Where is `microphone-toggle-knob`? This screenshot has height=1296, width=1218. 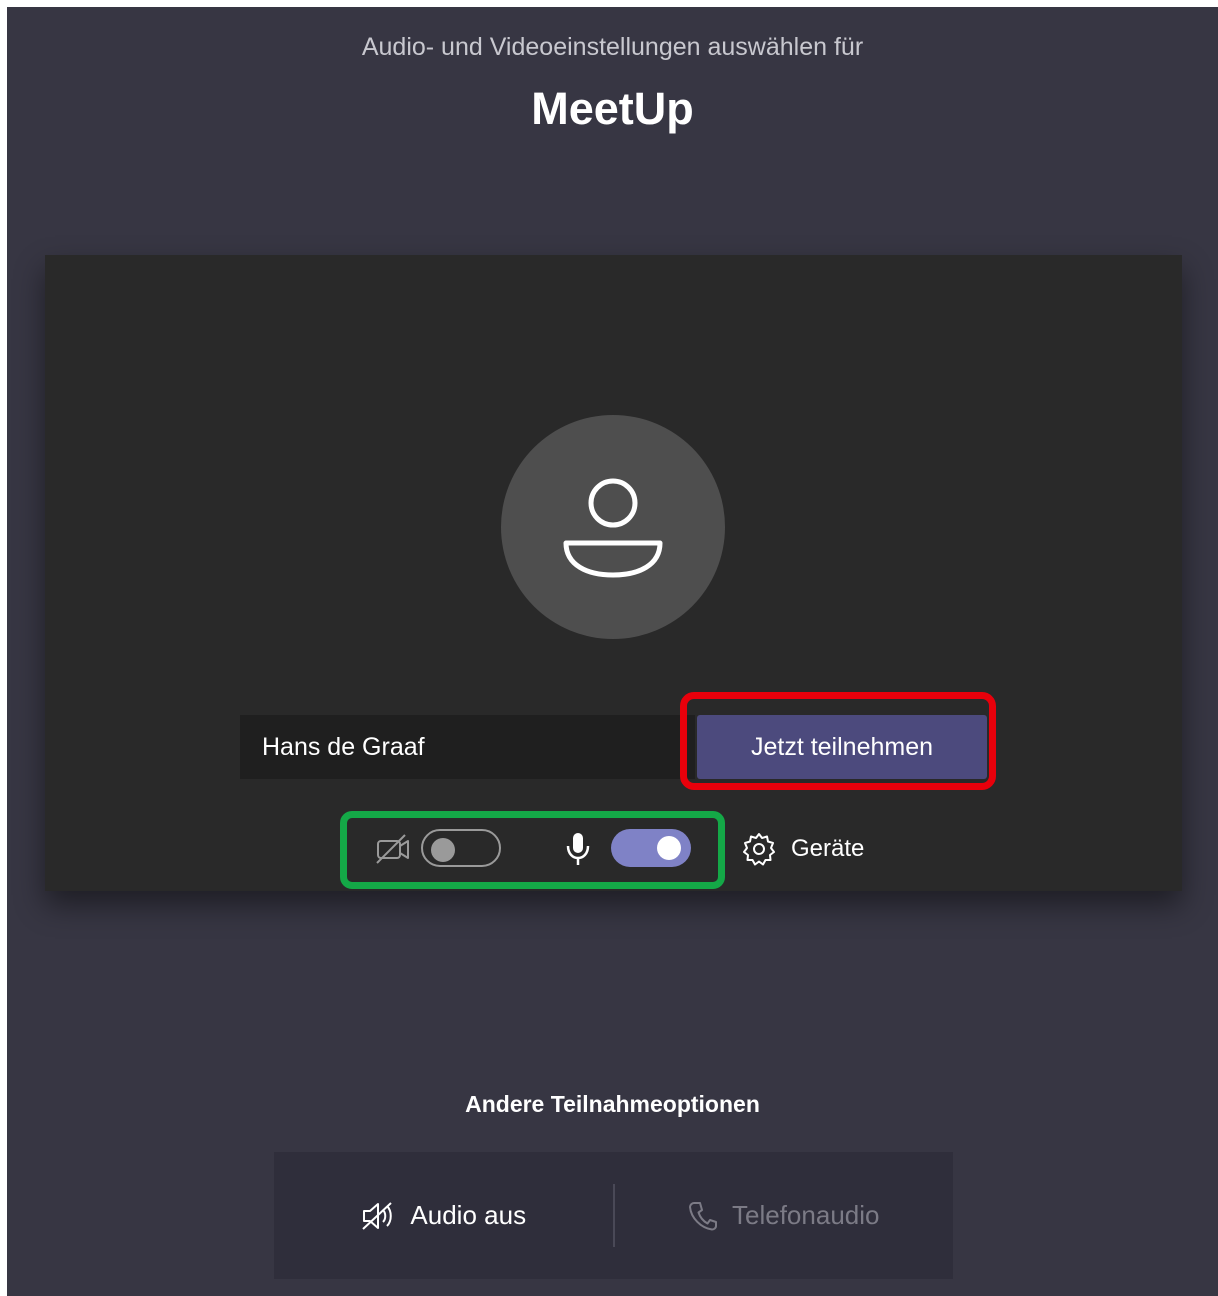 microphone-toggle-knob is located at coordinates (669, 848).